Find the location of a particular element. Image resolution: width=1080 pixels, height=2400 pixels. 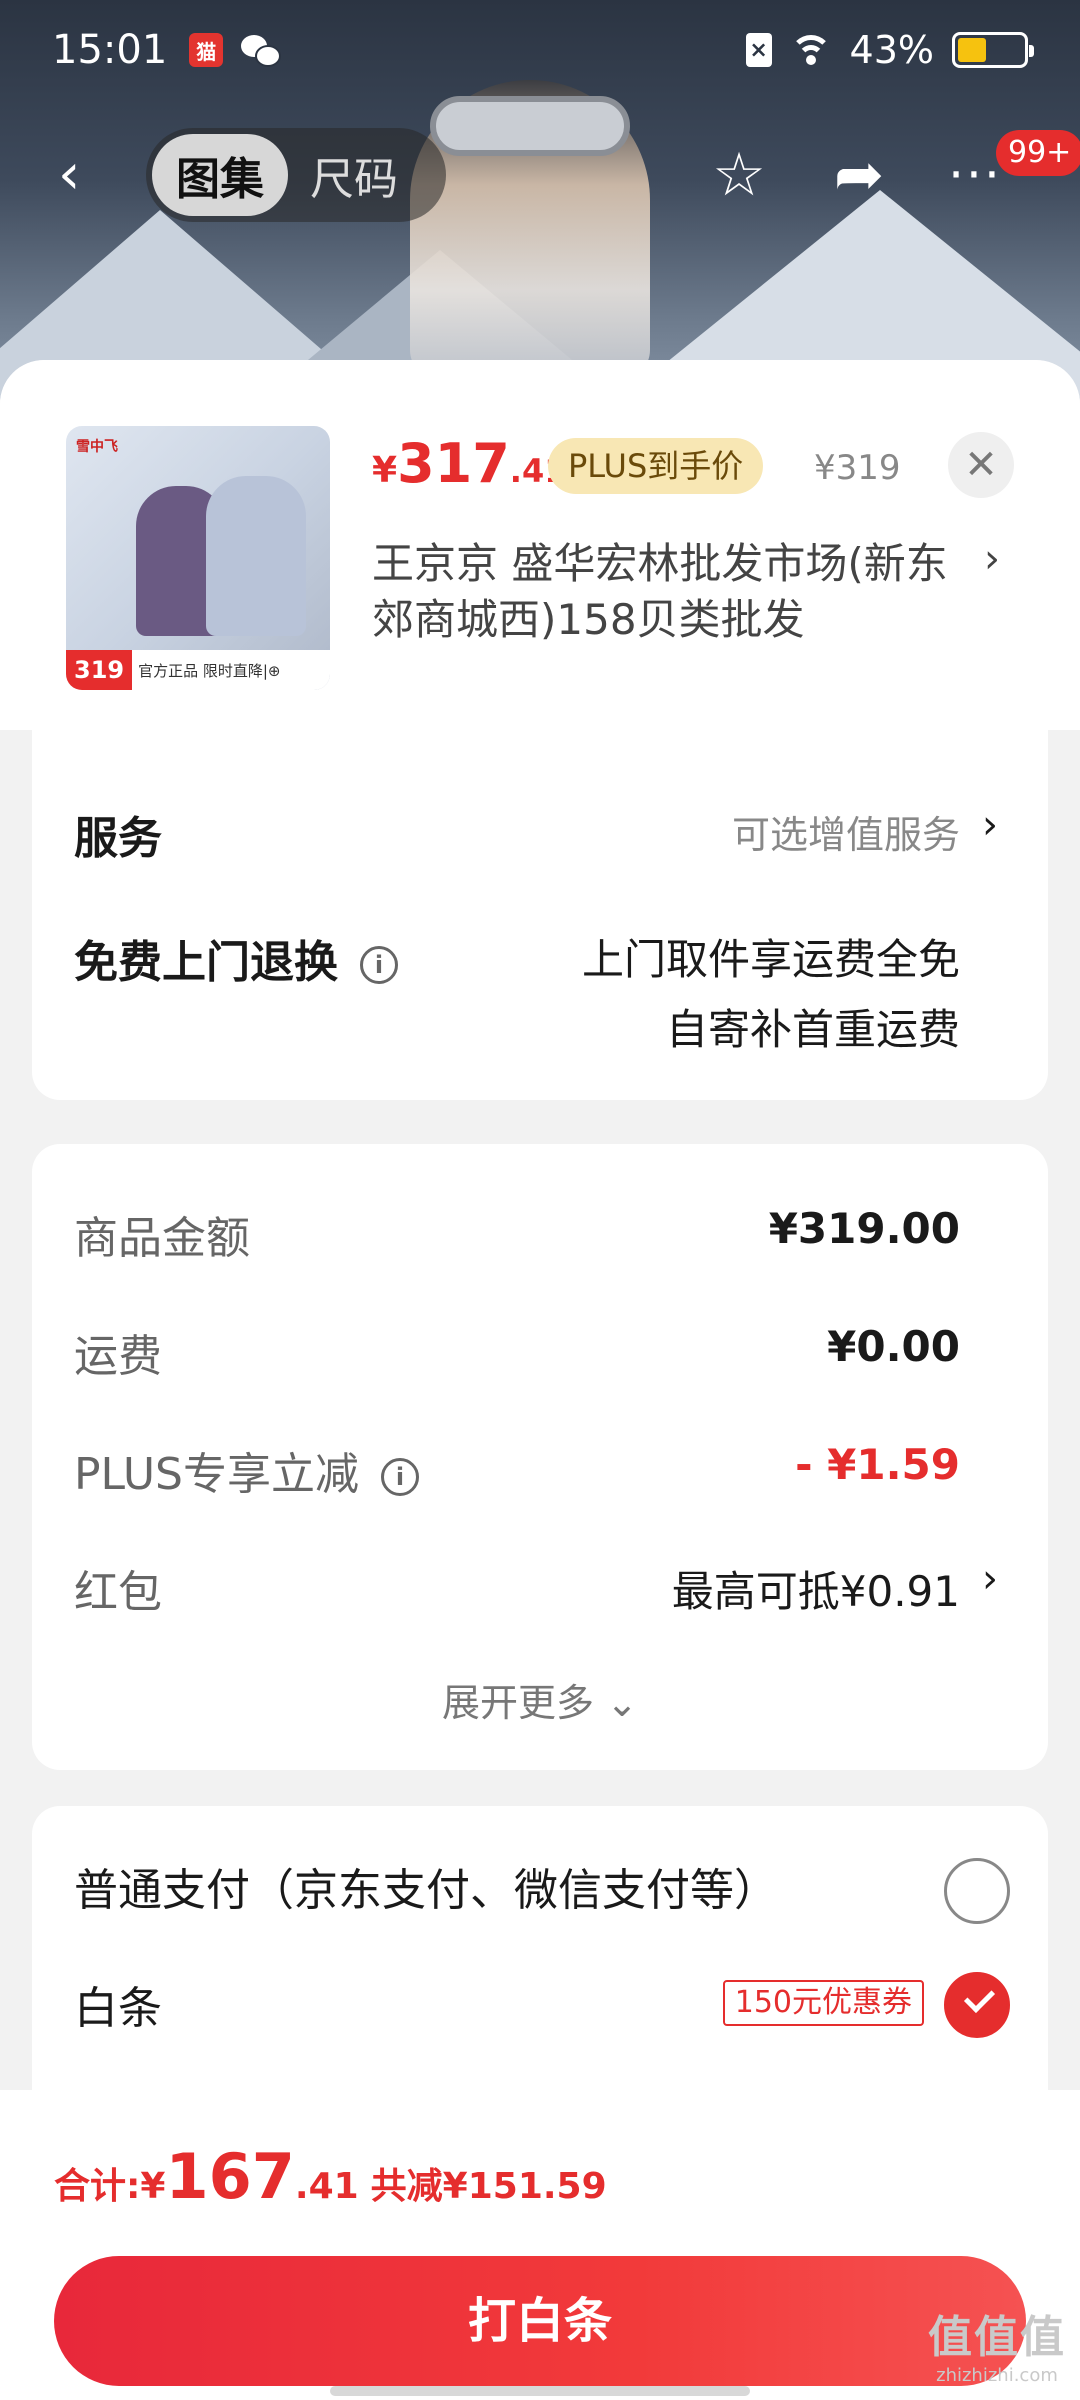

watermark-logo: 值值值 zhizhizhi.com is located at coordinates (997, 2343).